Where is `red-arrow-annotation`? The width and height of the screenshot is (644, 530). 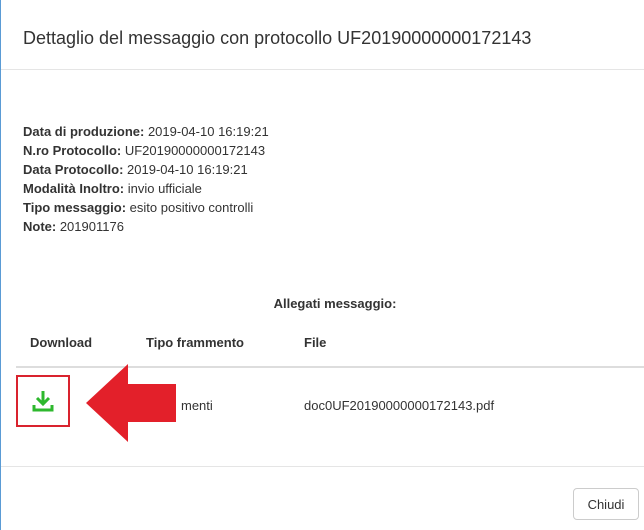
red-arrow-annotation is located at coordinates (131, 403).